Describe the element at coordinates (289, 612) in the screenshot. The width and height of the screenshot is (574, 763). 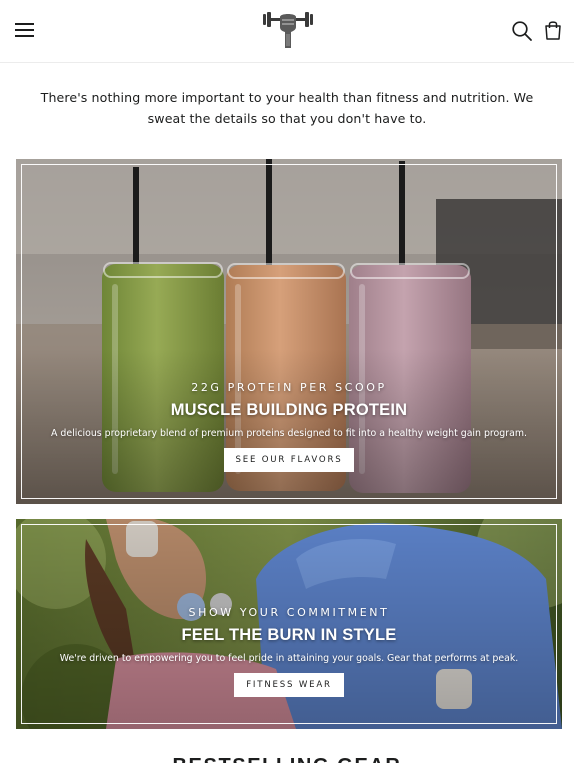
I see `promo-eyebrow: SHOW YOUR COMMITMENT` at that location.